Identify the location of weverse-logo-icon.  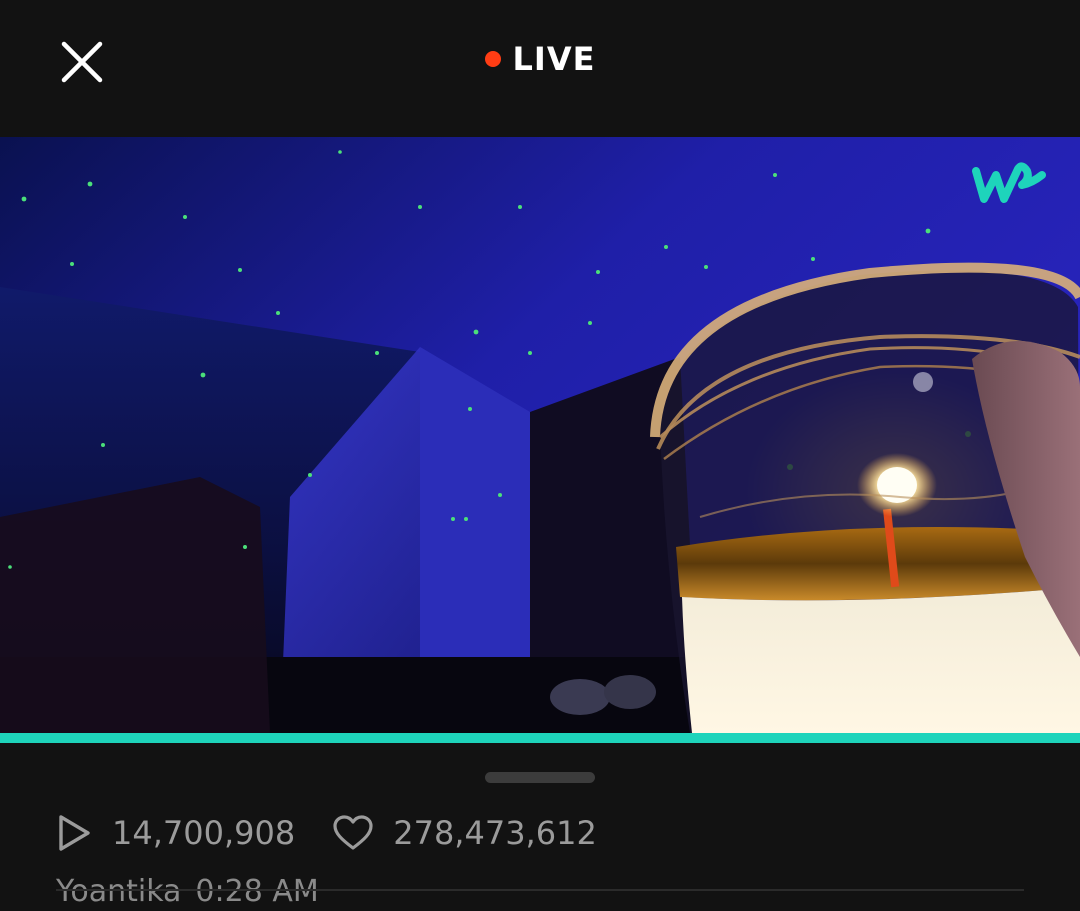
(1009, 182).